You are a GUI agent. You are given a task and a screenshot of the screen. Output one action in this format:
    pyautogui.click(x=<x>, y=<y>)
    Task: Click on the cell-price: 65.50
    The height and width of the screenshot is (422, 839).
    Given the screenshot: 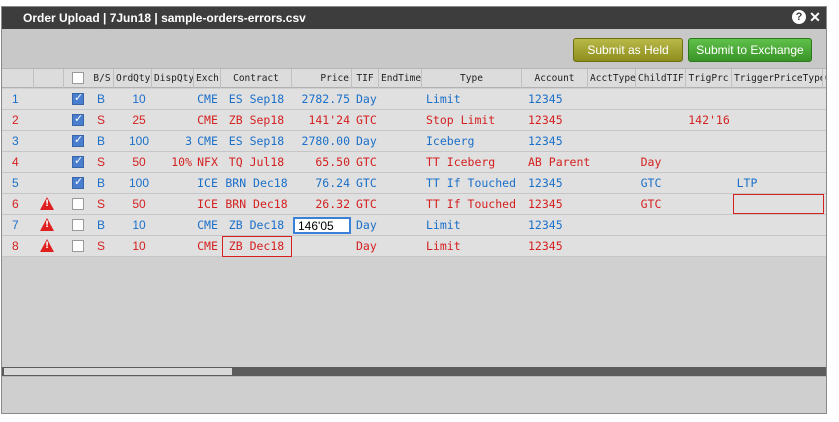 What is the action you would take?
    pyautogui.click(x=322, y=162)
    